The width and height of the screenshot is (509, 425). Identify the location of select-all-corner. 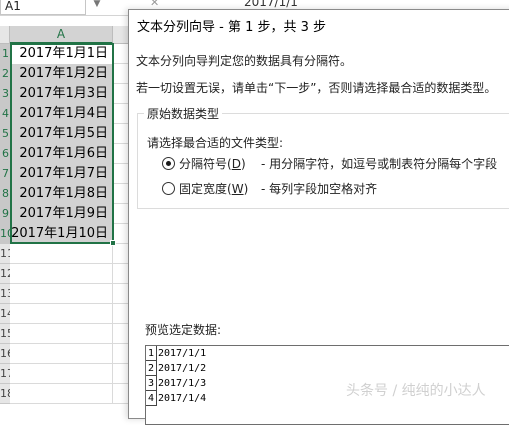
(5, 35).